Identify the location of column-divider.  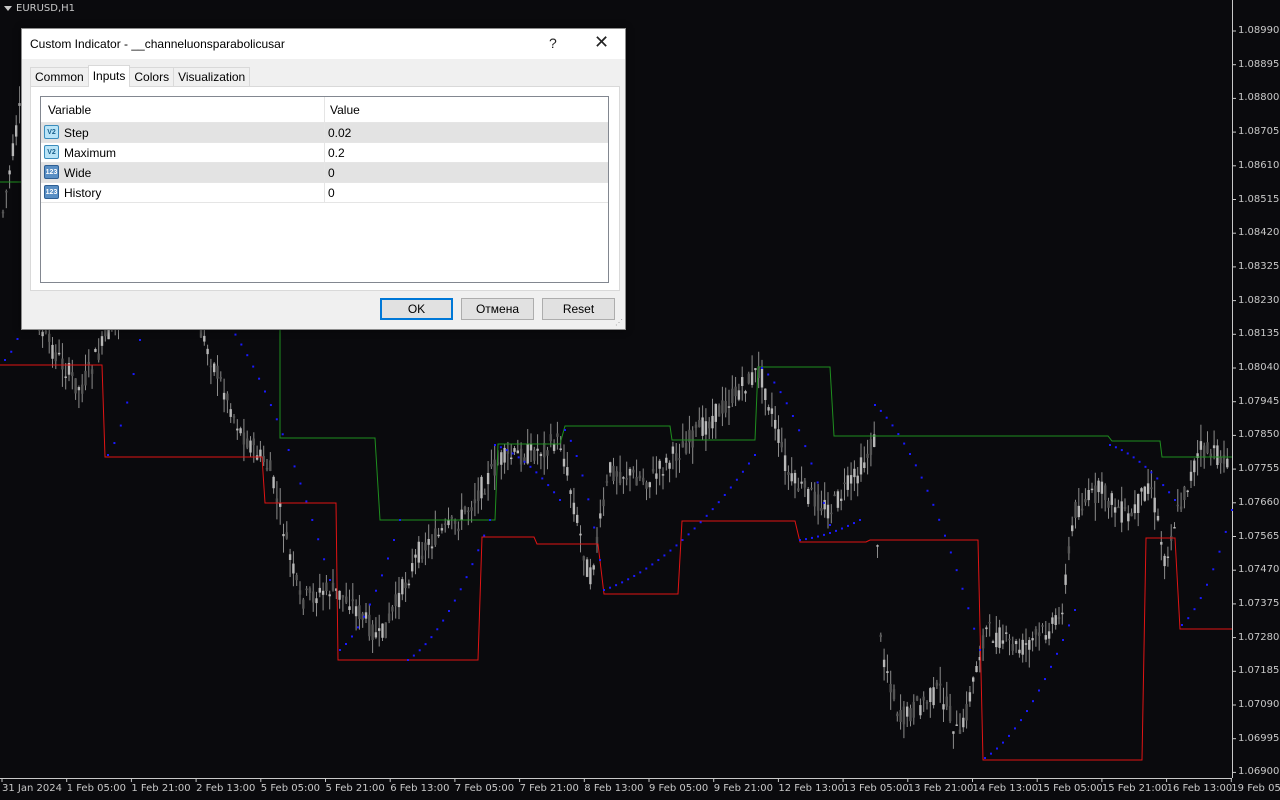
(324, 149).